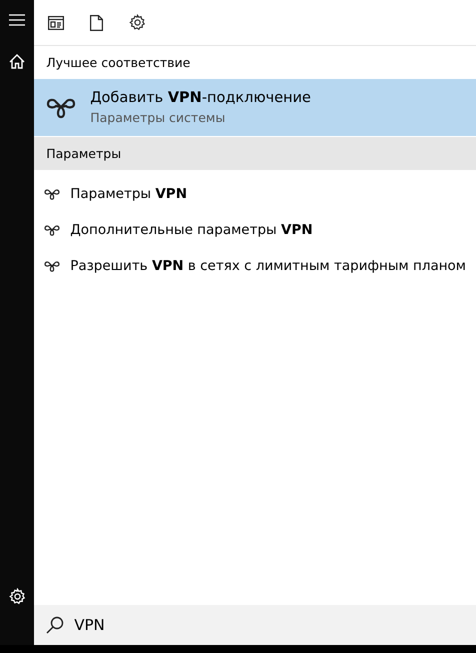  Describe the element at coordinates (17, 20) in the screenshot. I see `menu-icon` at that location.